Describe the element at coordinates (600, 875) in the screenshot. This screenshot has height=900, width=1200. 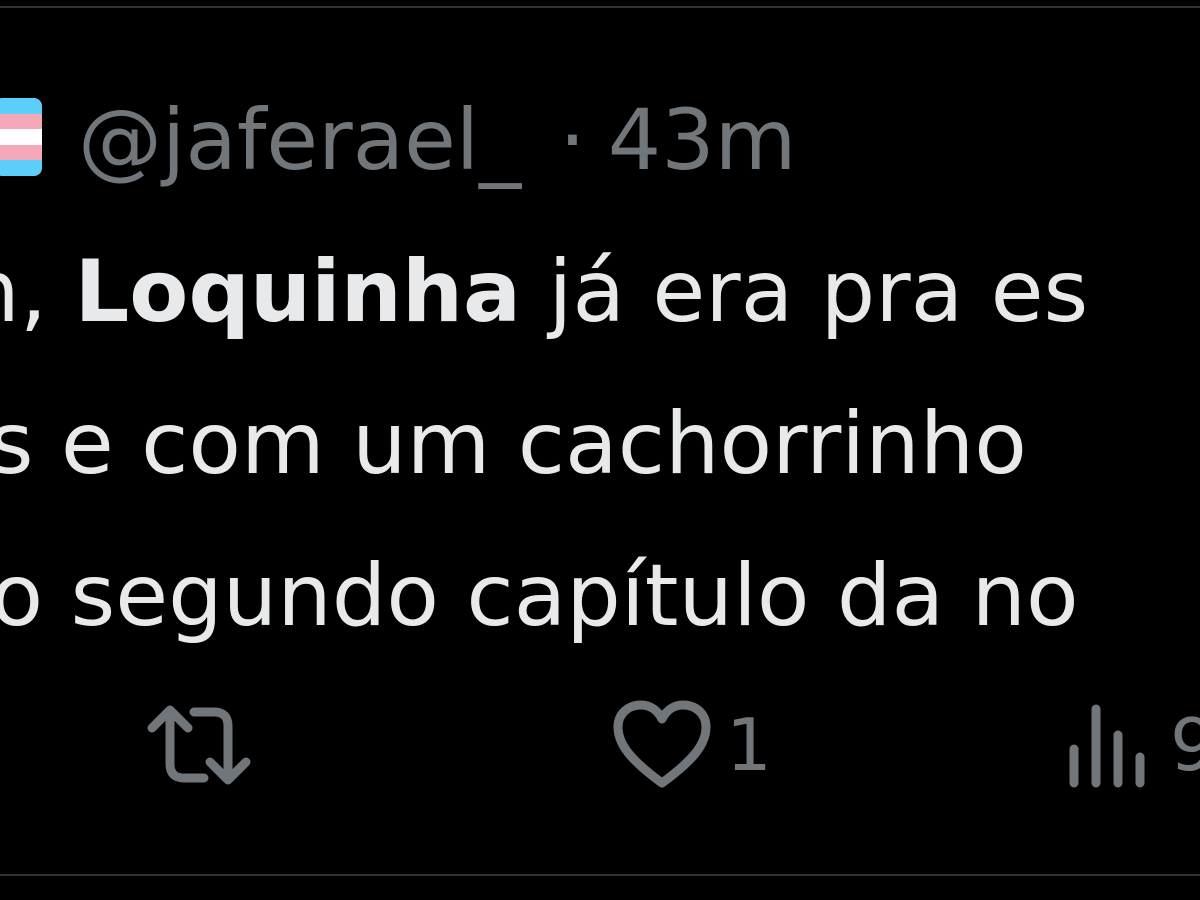
I see `bottom-divider` at that location.